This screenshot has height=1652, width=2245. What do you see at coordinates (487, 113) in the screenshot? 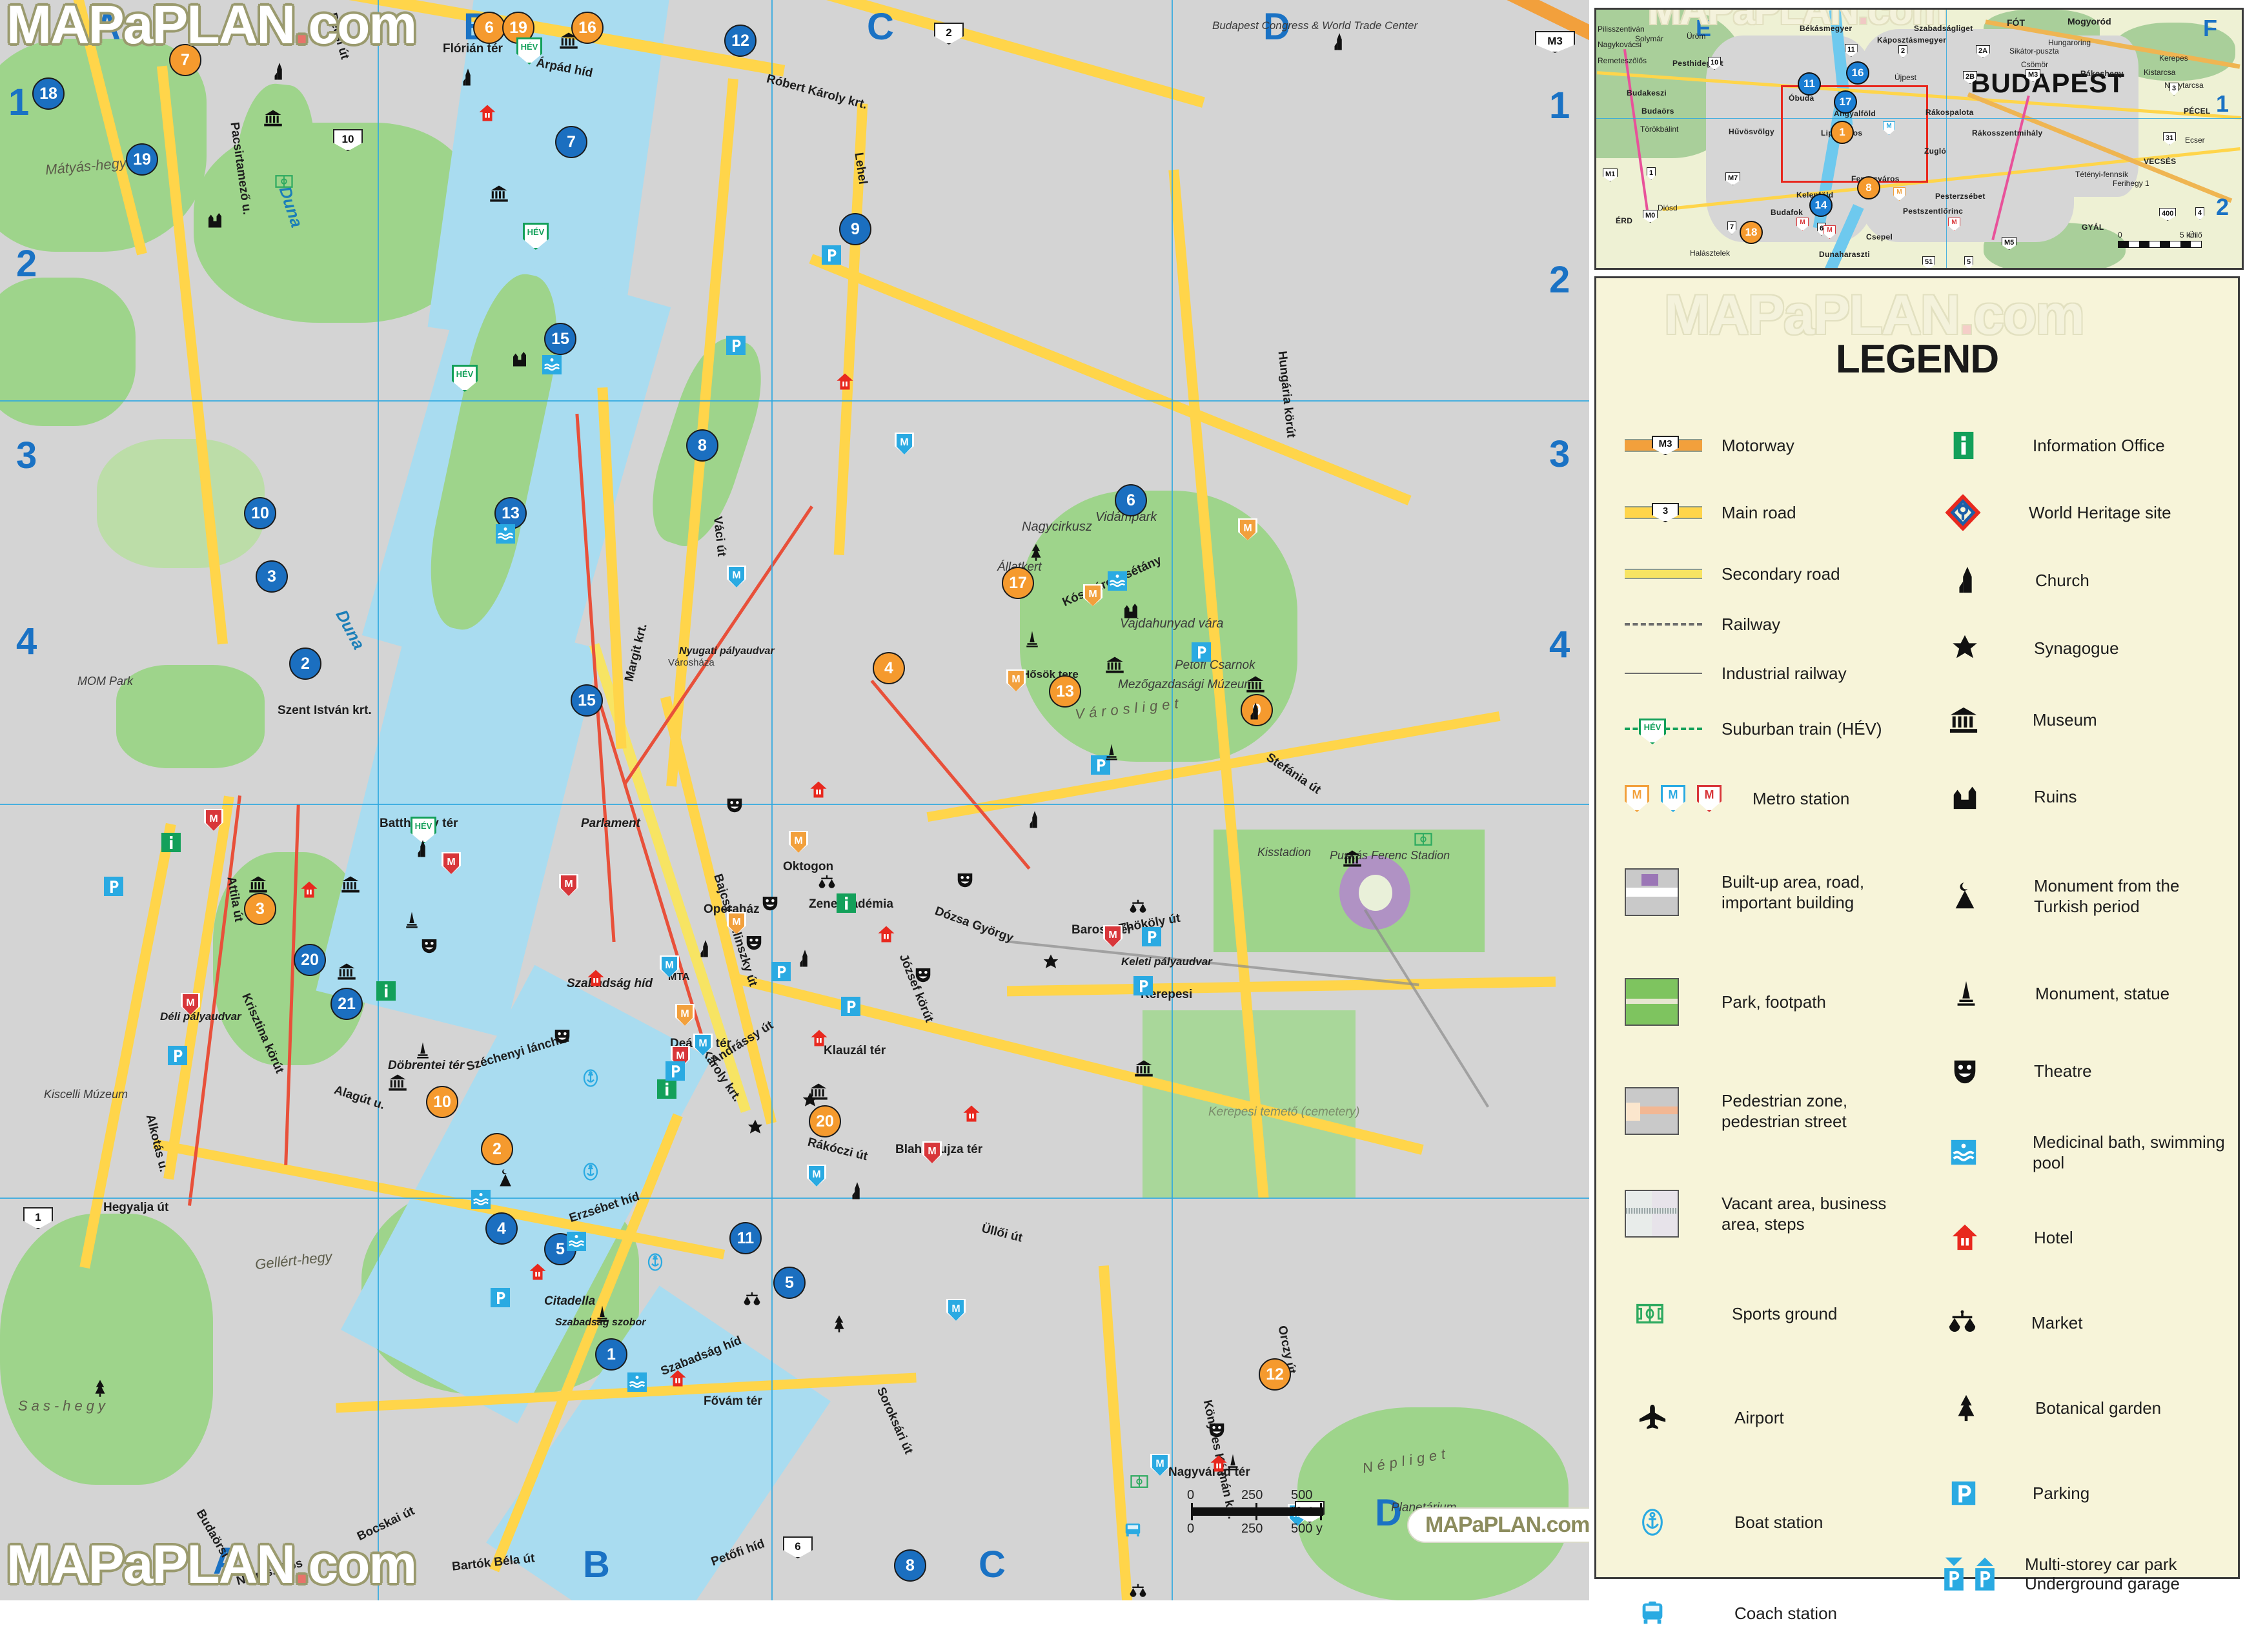
I see `hotel-icon` at bounding box center [487, 113].